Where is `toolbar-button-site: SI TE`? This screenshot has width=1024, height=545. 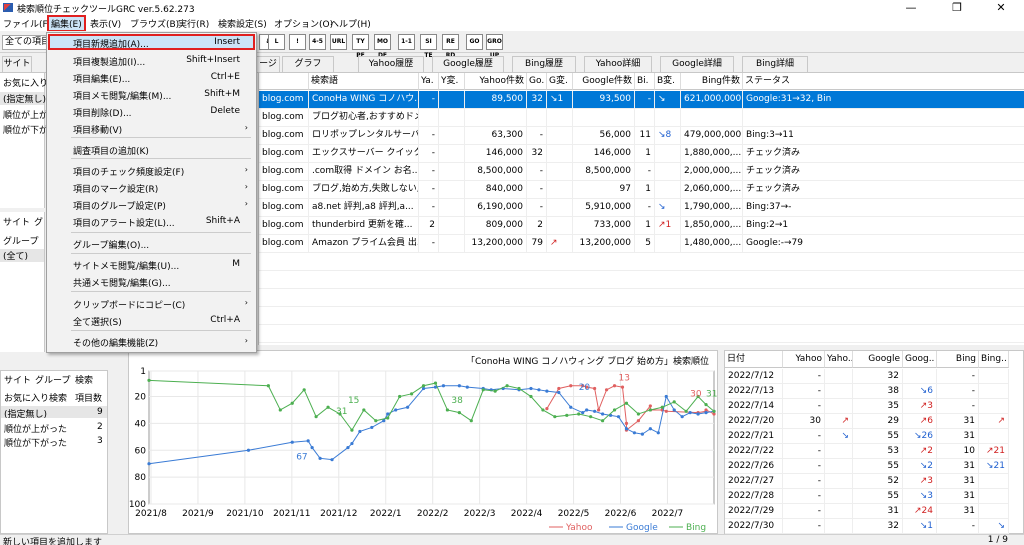 toolbar-button-site: SI TE is located at coordinates (428, 46).